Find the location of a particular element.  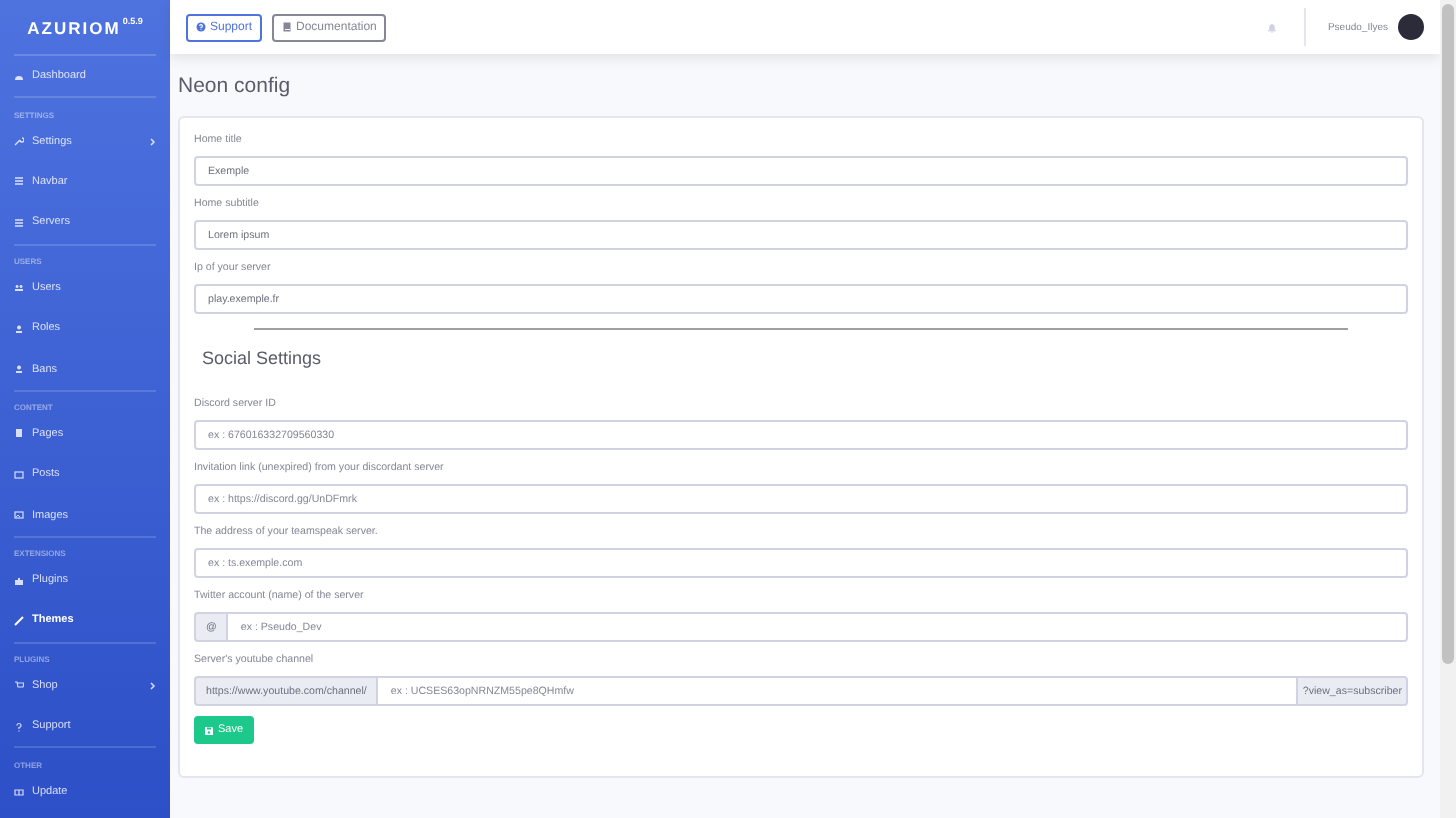

page-title: Neon config is located at coordinates (235, 87).